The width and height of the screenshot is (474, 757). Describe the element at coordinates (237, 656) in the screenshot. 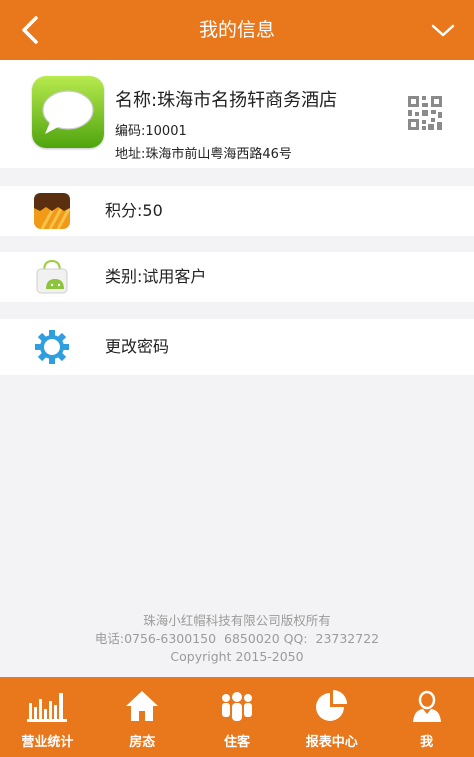

I see `copyright-text: Copyright 2015-2050` at that location.